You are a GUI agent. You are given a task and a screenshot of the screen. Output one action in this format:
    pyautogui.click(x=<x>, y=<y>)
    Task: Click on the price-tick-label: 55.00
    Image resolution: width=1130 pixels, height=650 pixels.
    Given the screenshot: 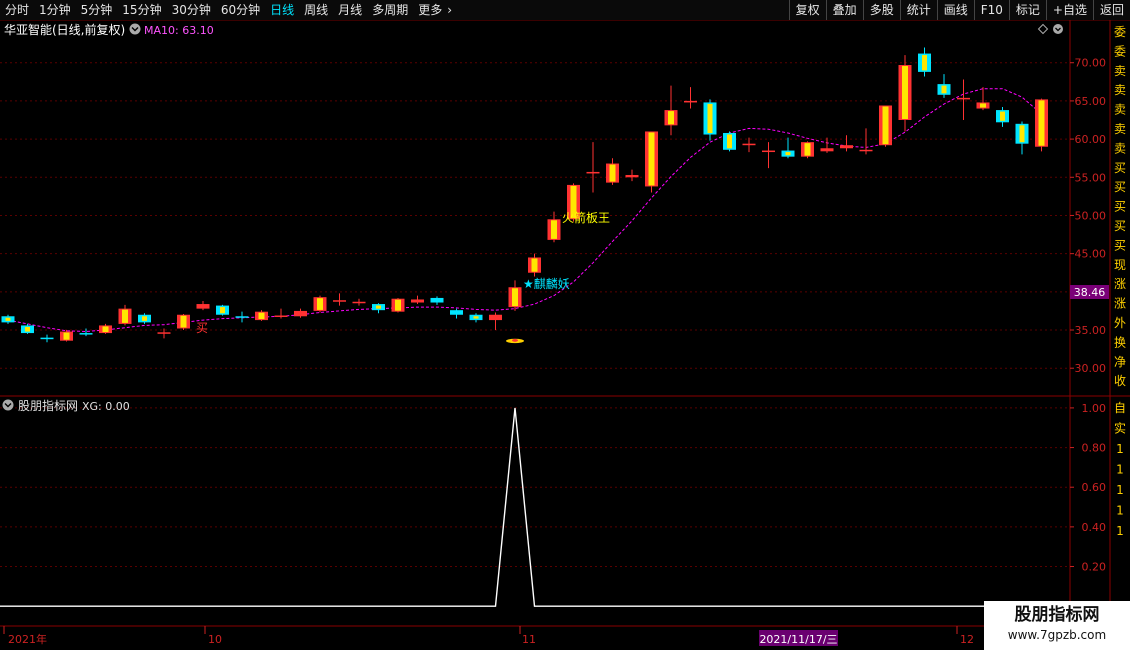 What is the action you would take?
    pyautogui.click(x=1091, y=177)
    